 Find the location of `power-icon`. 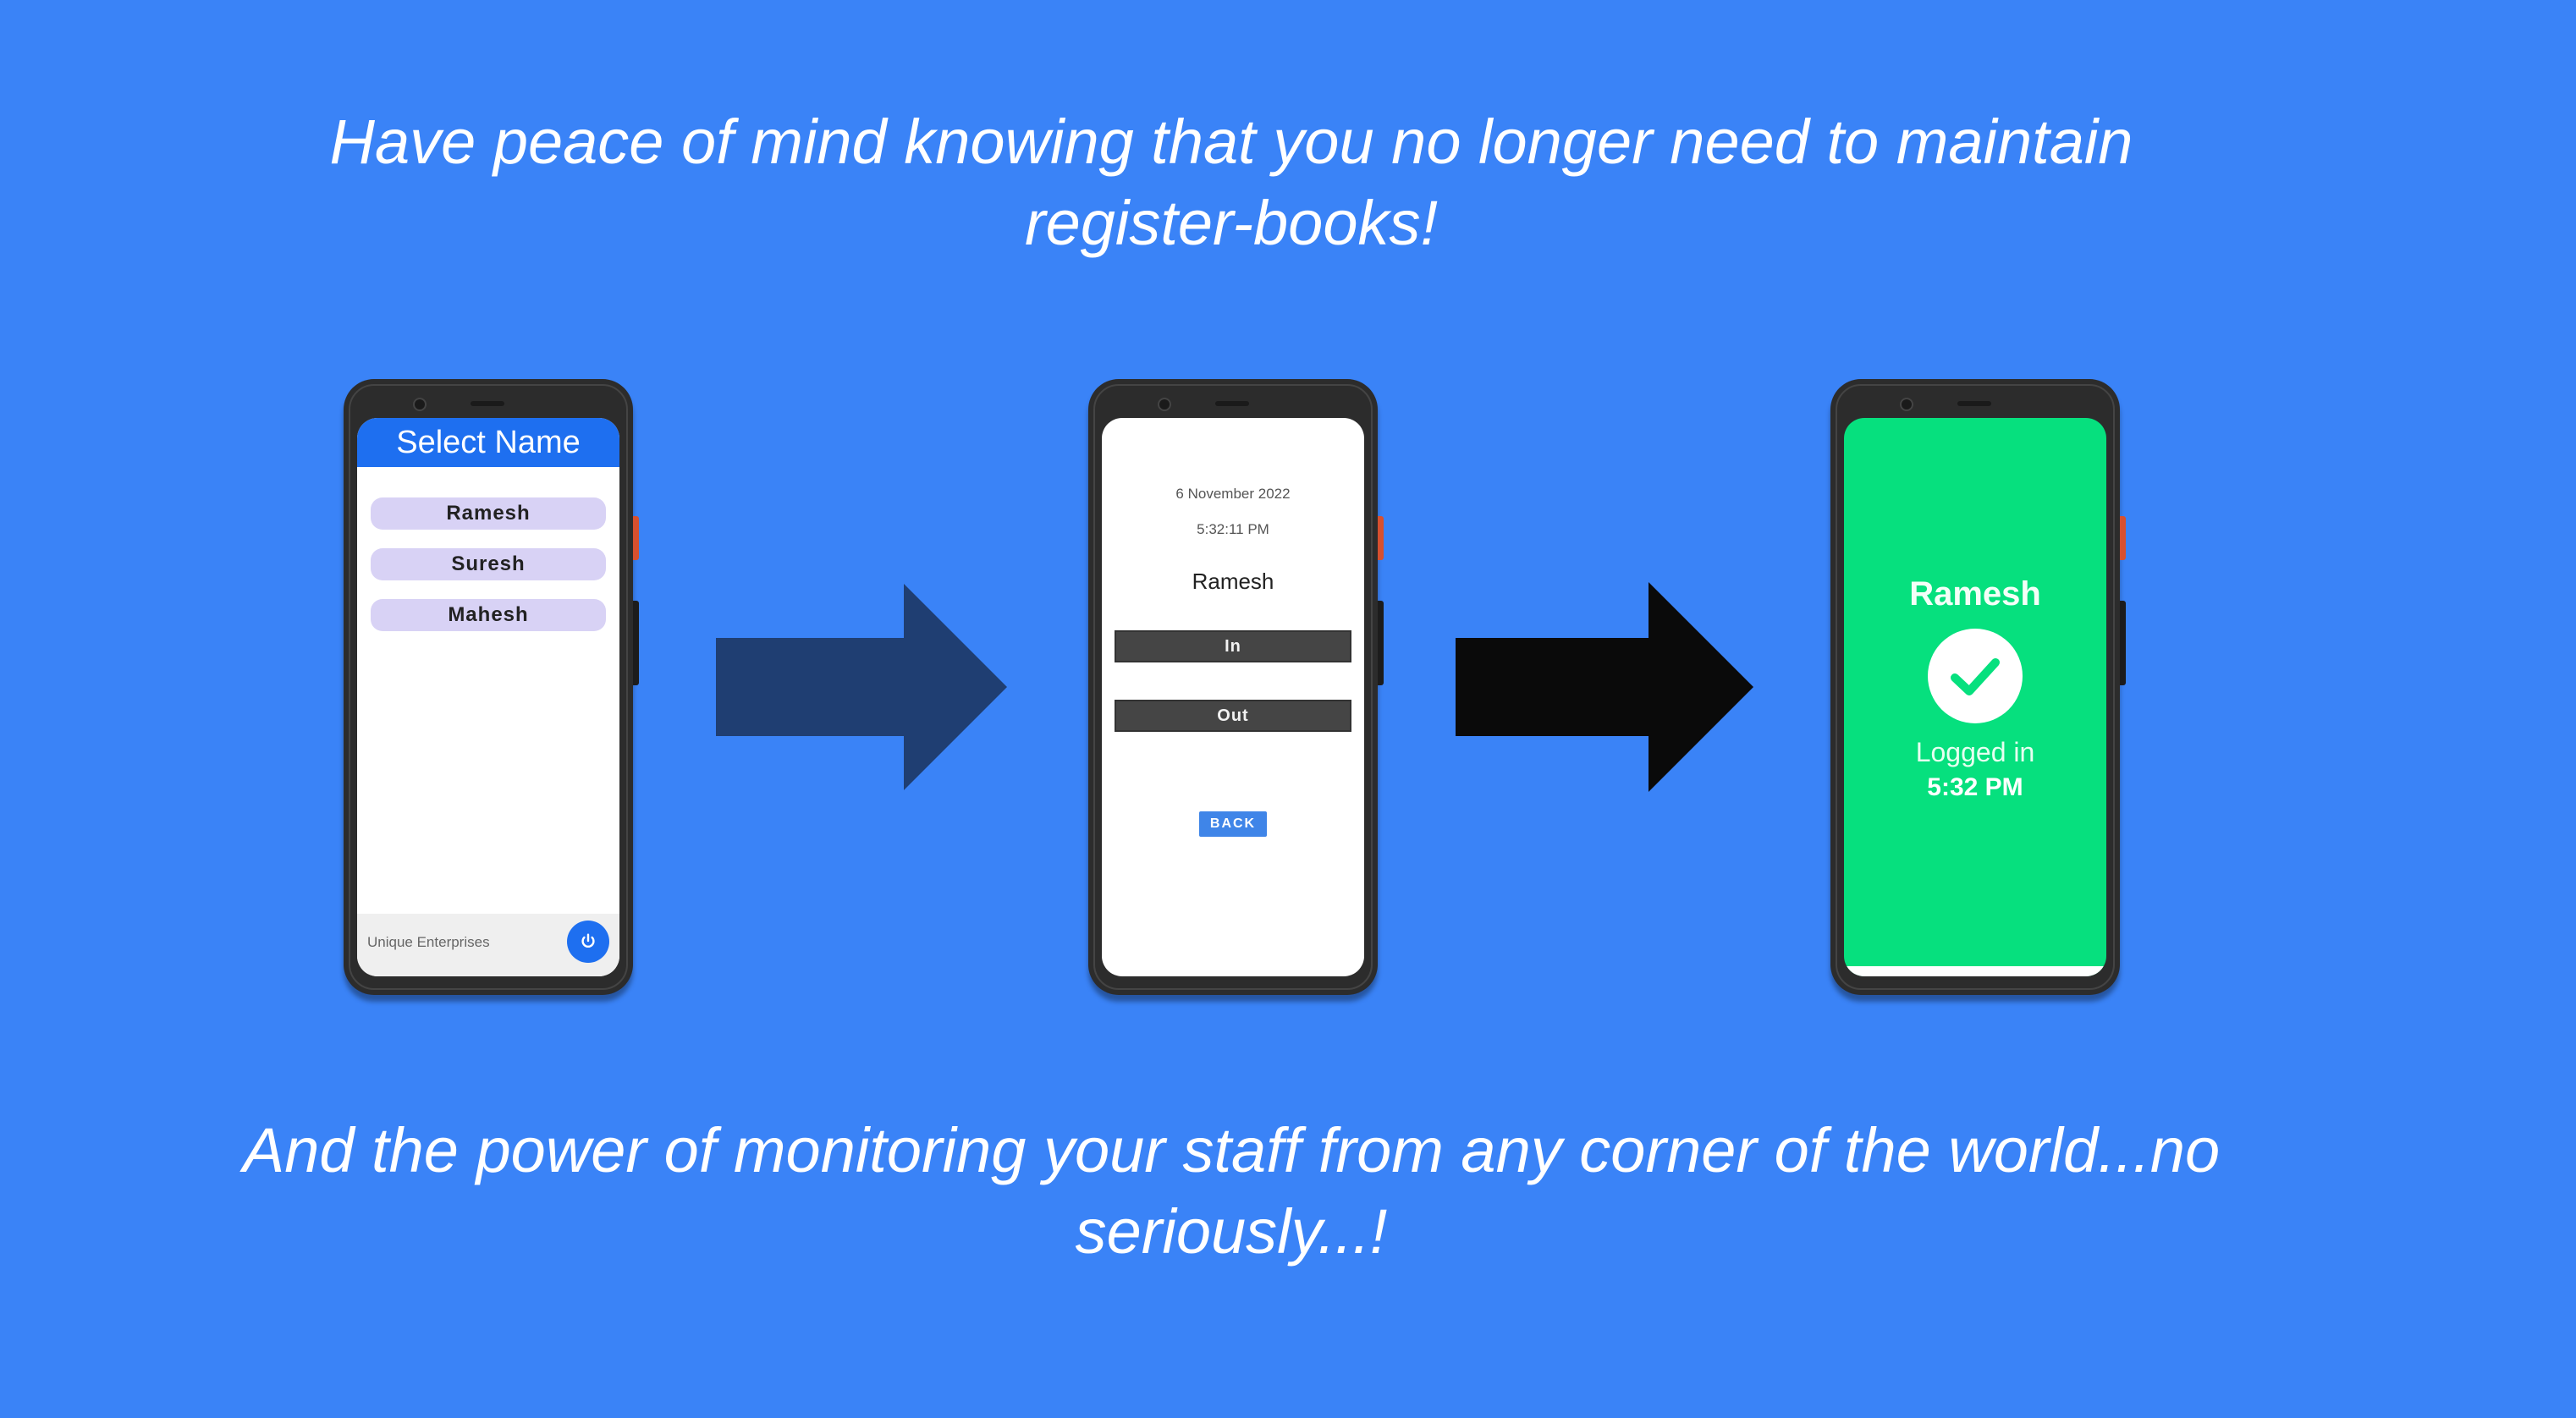

power-icon is located at coordinates (588, 940).